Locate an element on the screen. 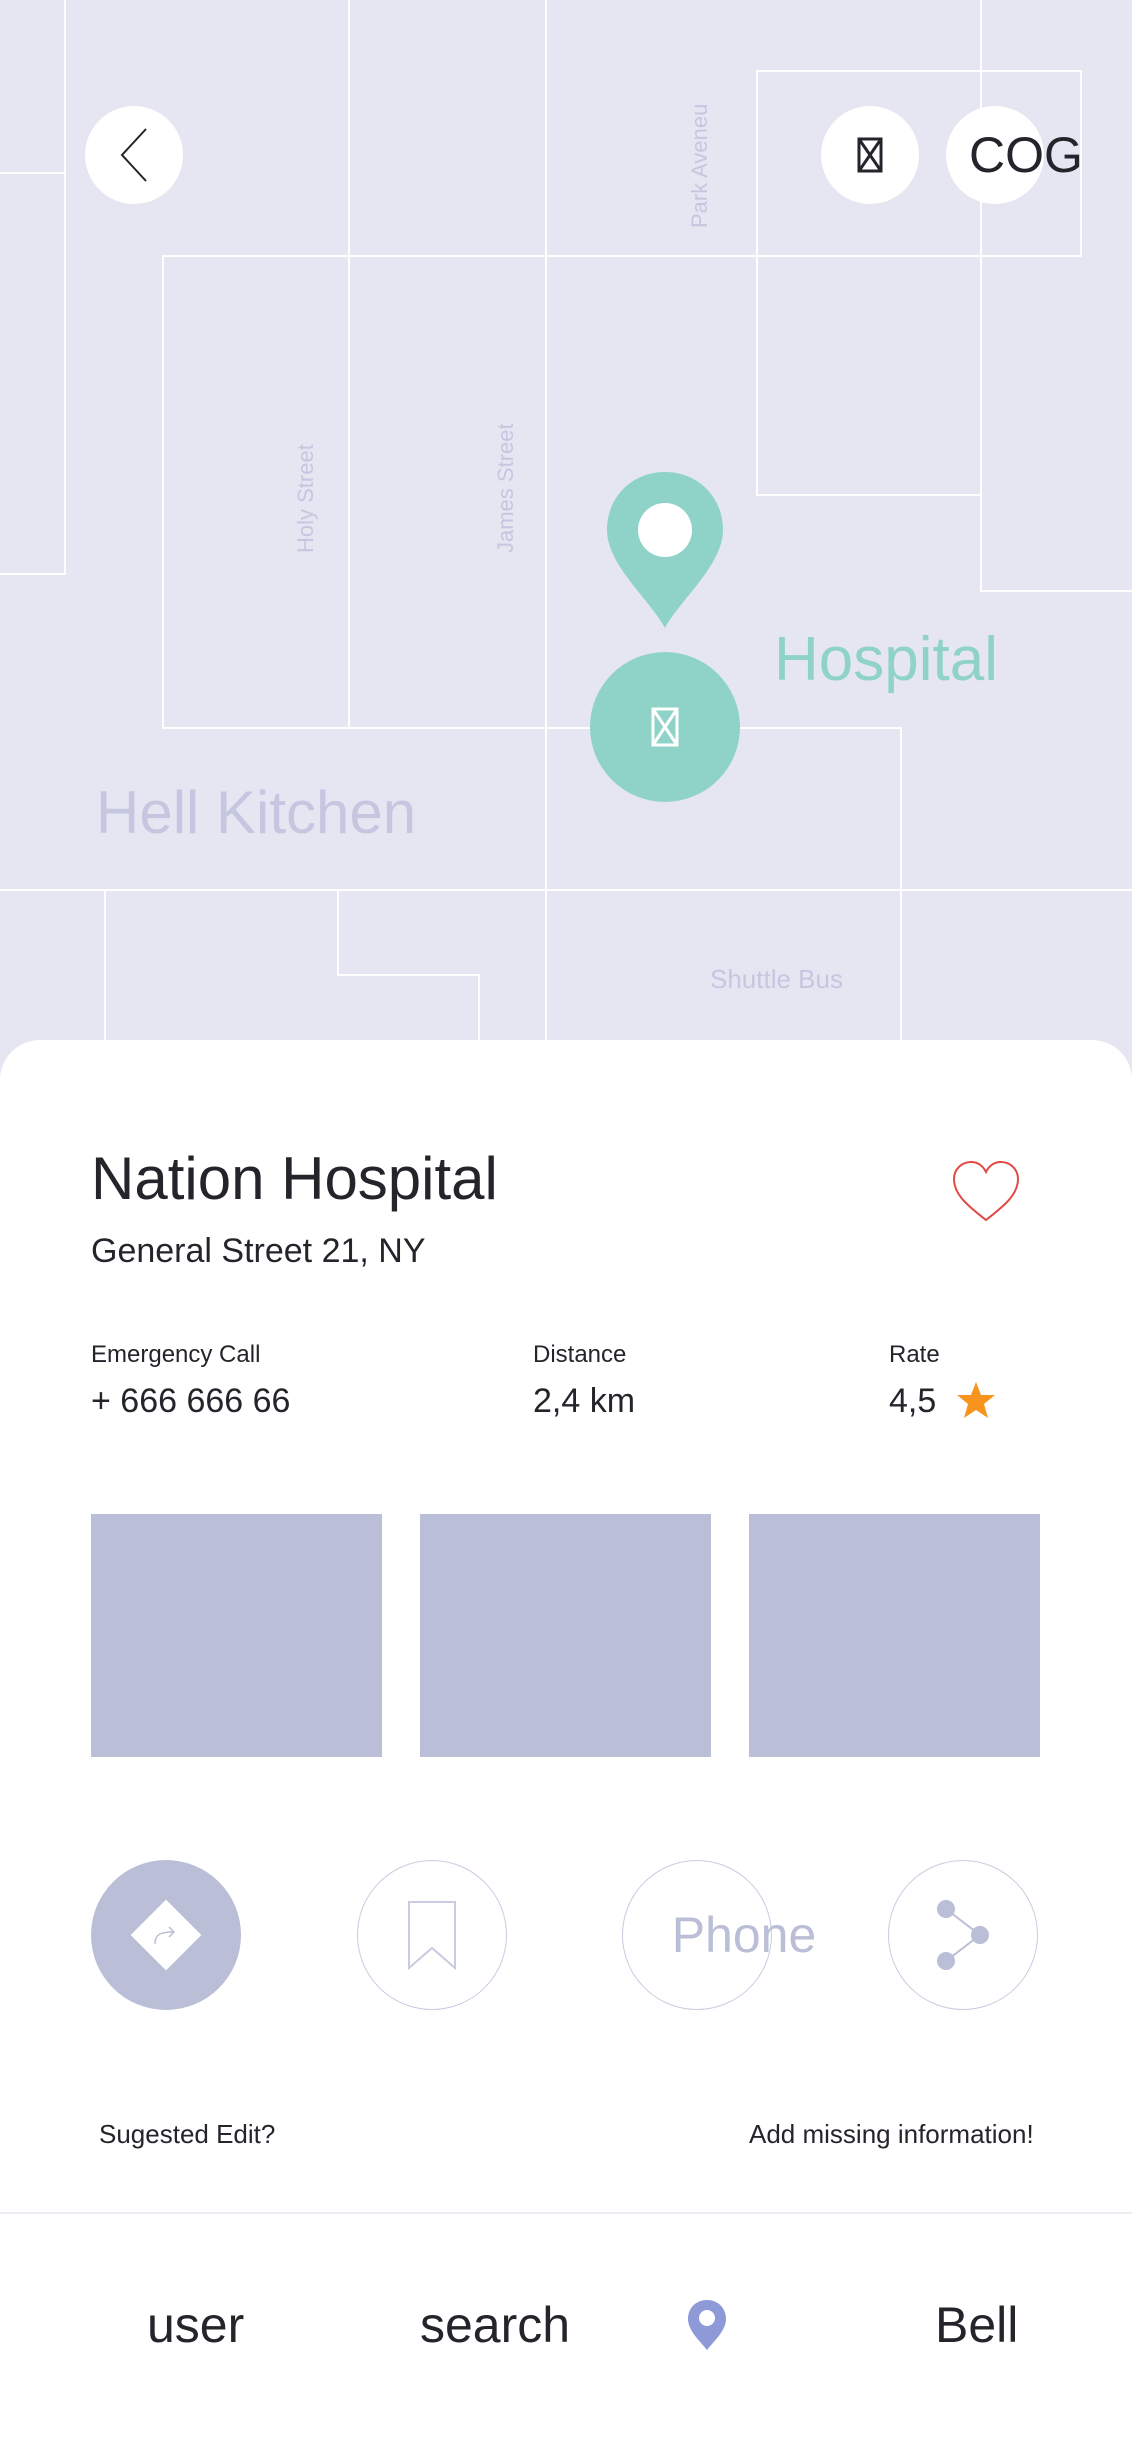 The image size is (1132, 2456). distance-value: 2,4 km is located at coordinates (584, 1401).